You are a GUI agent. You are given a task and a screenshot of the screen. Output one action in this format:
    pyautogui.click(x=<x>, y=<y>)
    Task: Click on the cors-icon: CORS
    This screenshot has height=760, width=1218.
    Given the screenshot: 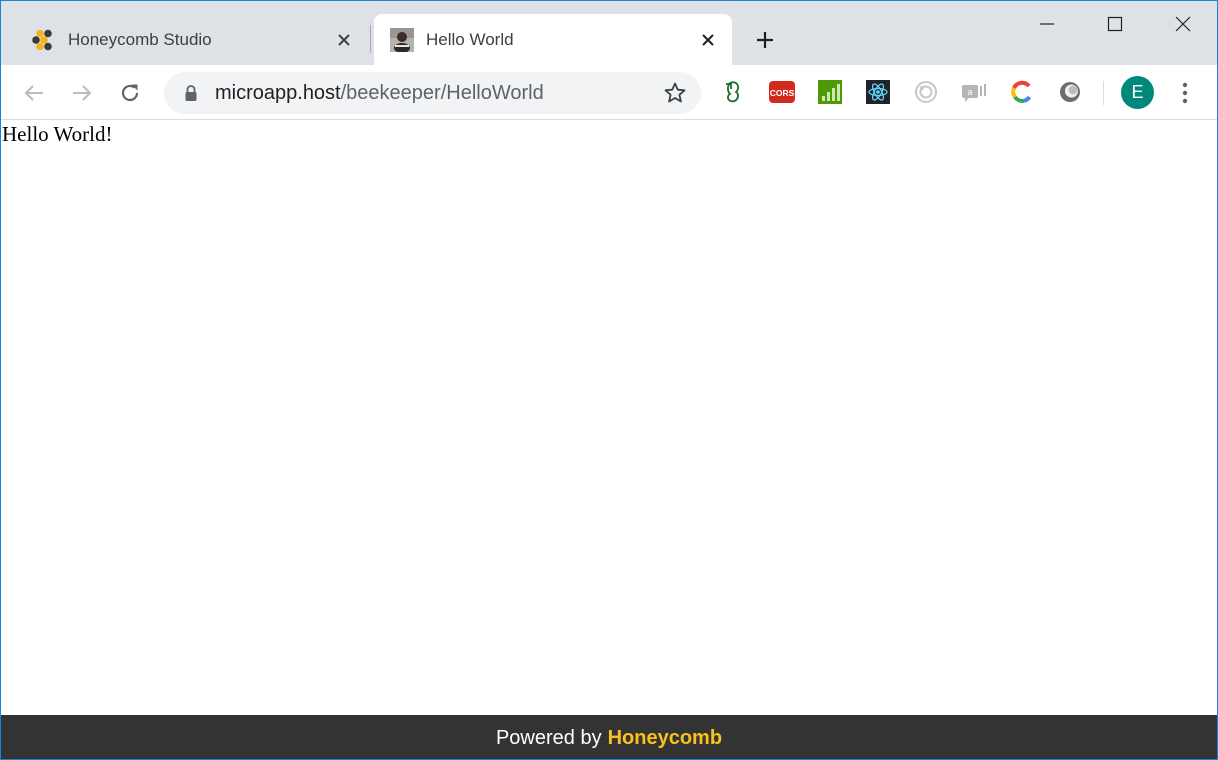 What is the action you would take?
    pyautogui.click(x=782, y=92)
    